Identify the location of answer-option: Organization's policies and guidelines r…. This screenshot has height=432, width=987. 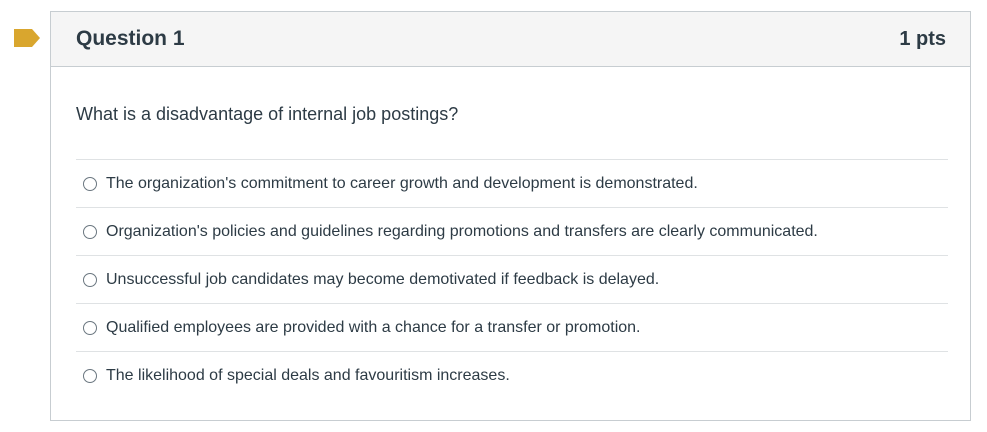
(512, 231).